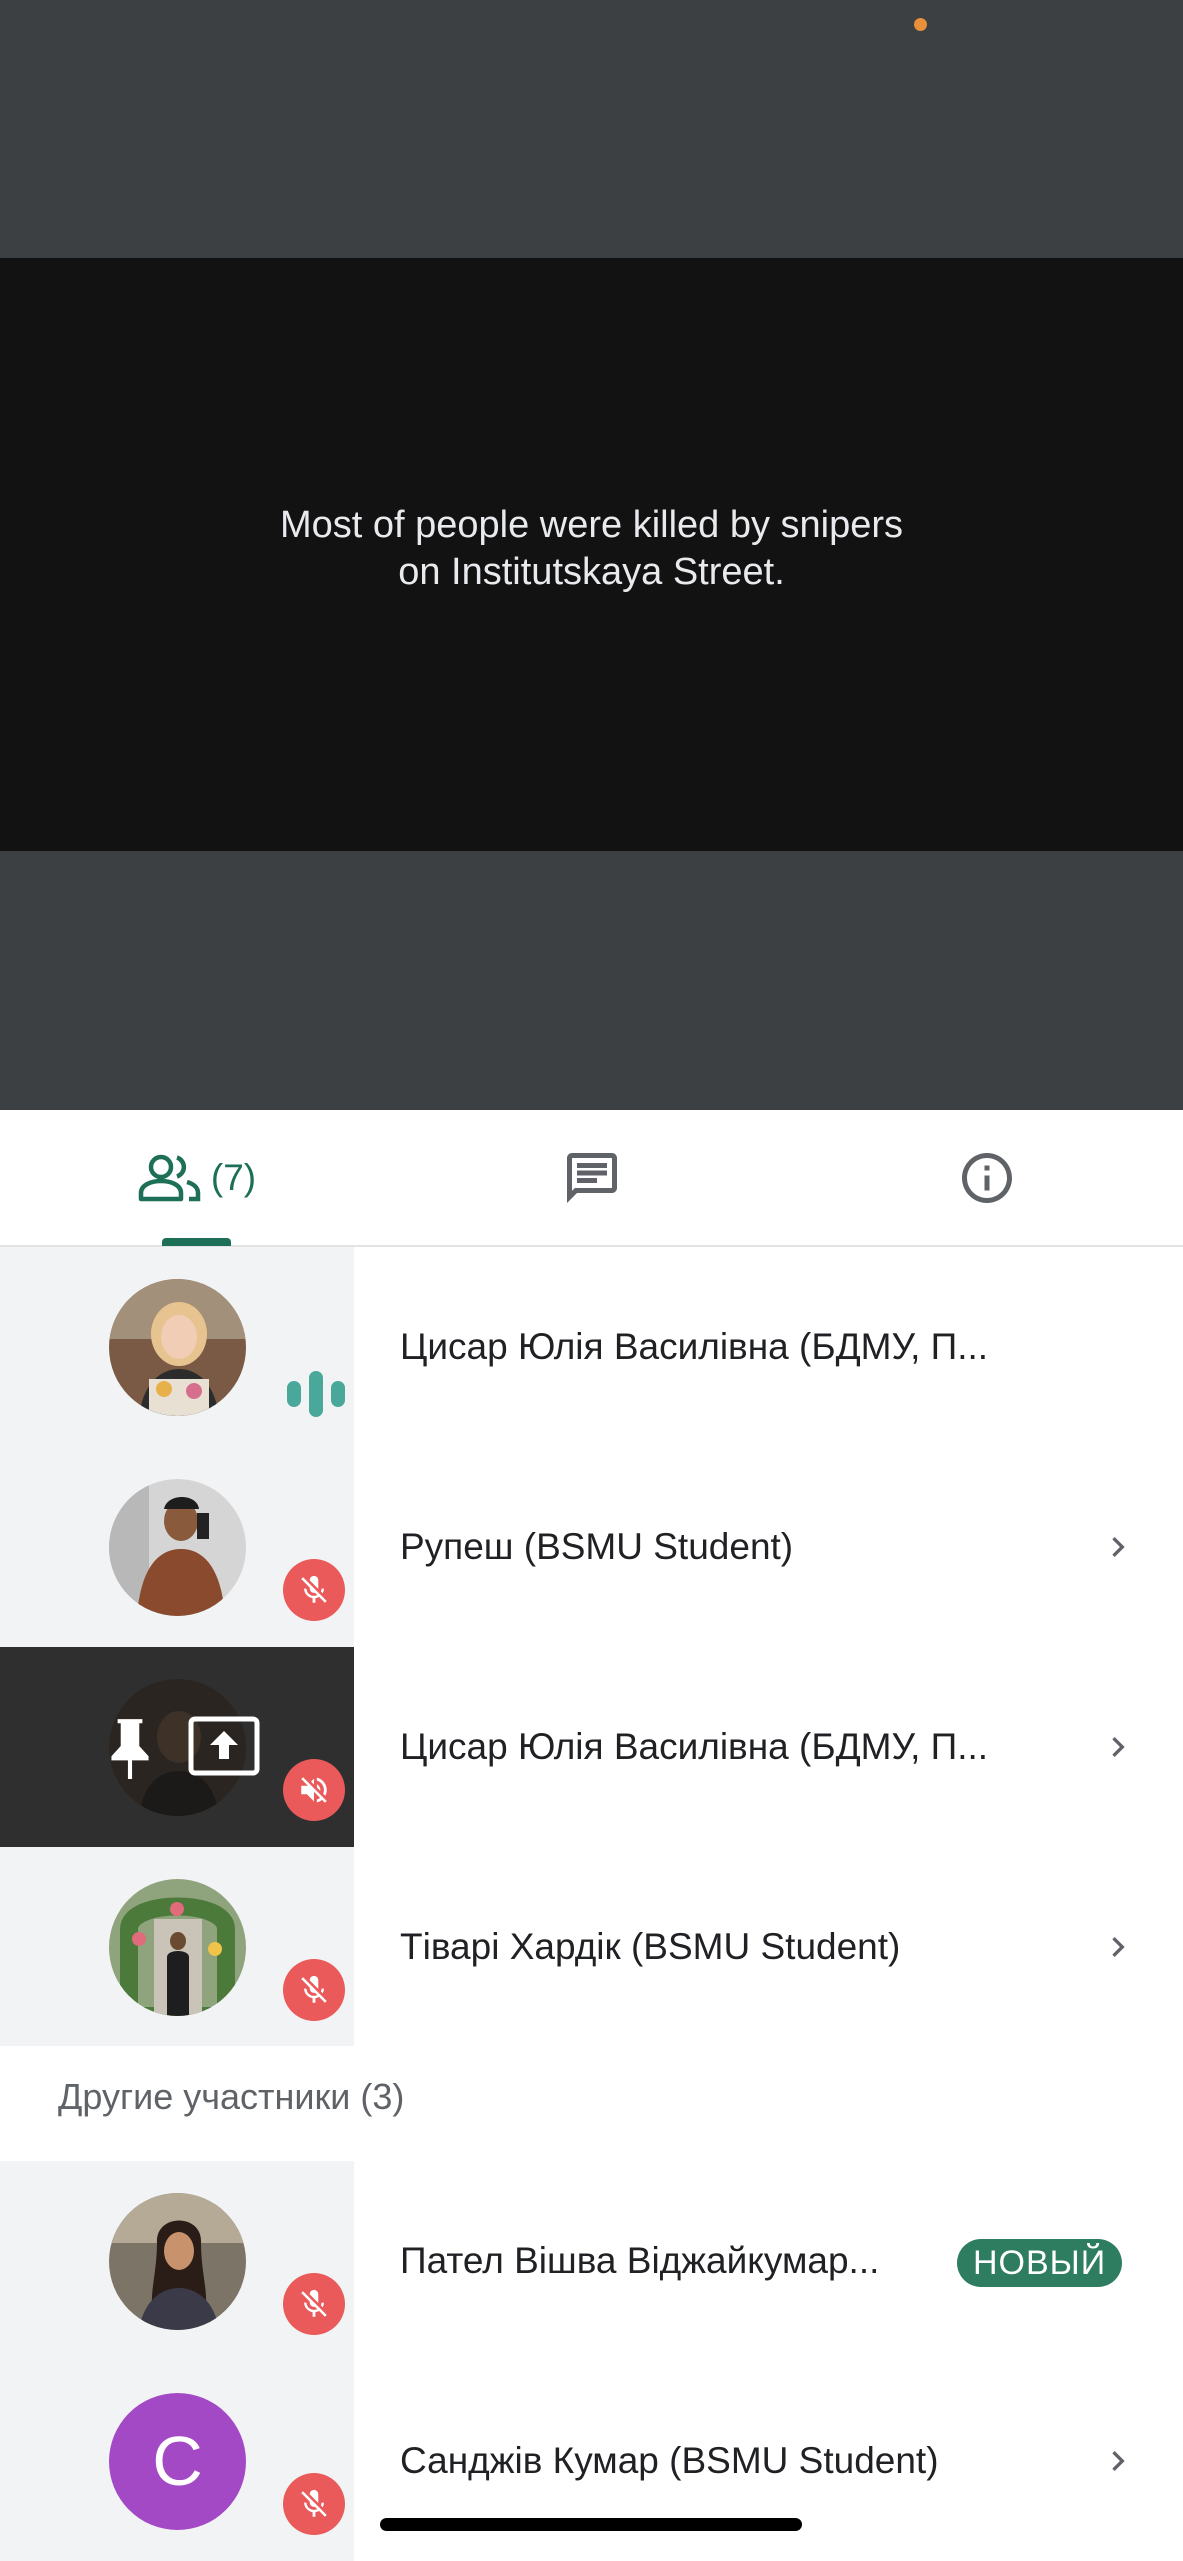 The image size is (1183, 2561). I want to click on caption-line-2: on Institutskaya Street., so click(591, 572).